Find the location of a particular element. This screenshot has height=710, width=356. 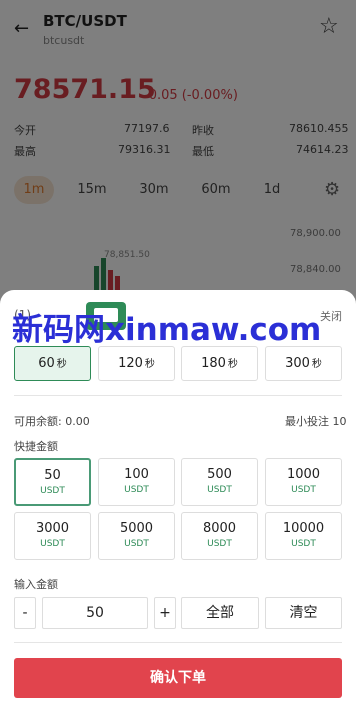

amount-value: 10000 is located at coordinates (303, 528).